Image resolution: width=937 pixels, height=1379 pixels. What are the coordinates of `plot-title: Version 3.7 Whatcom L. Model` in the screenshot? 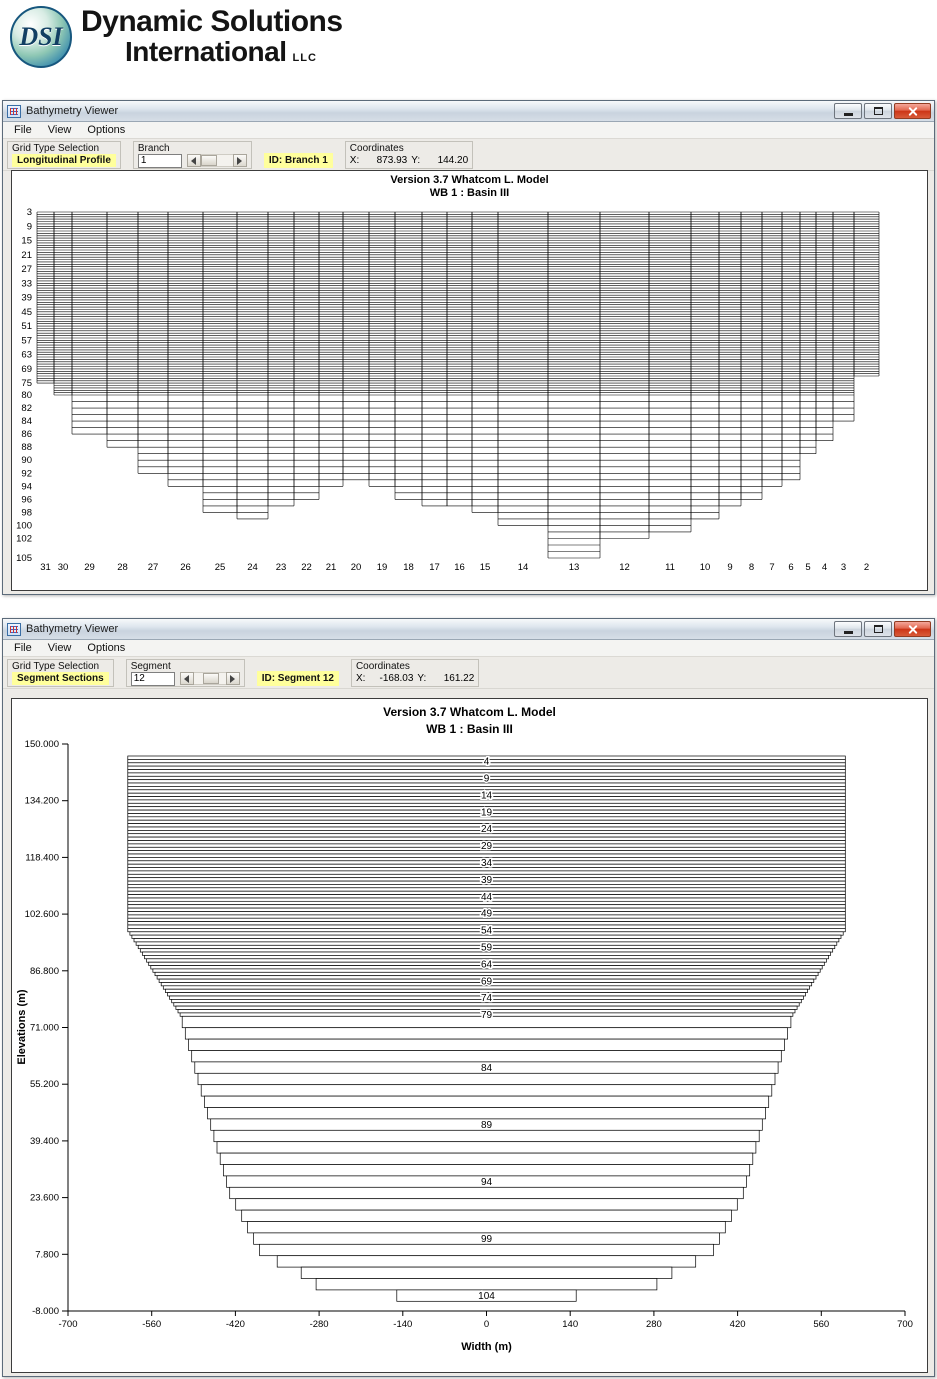 It's located at (469, 180).